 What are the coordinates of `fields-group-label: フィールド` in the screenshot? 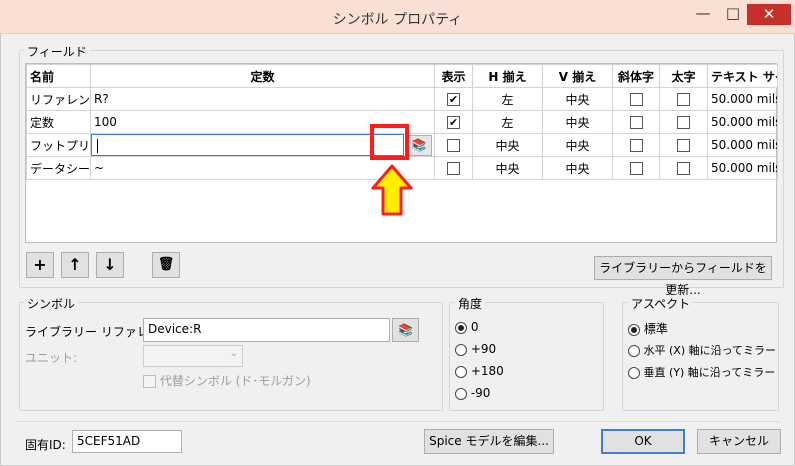 It's located at (57, 51).